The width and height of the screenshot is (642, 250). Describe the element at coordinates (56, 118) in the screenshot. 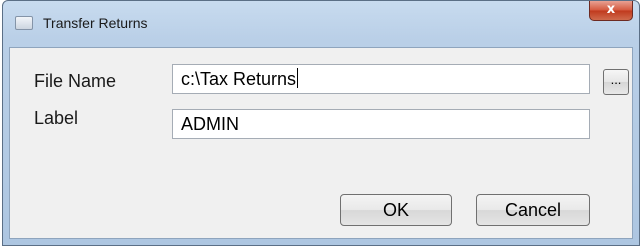

I see `label-field-label: Label` at that location.